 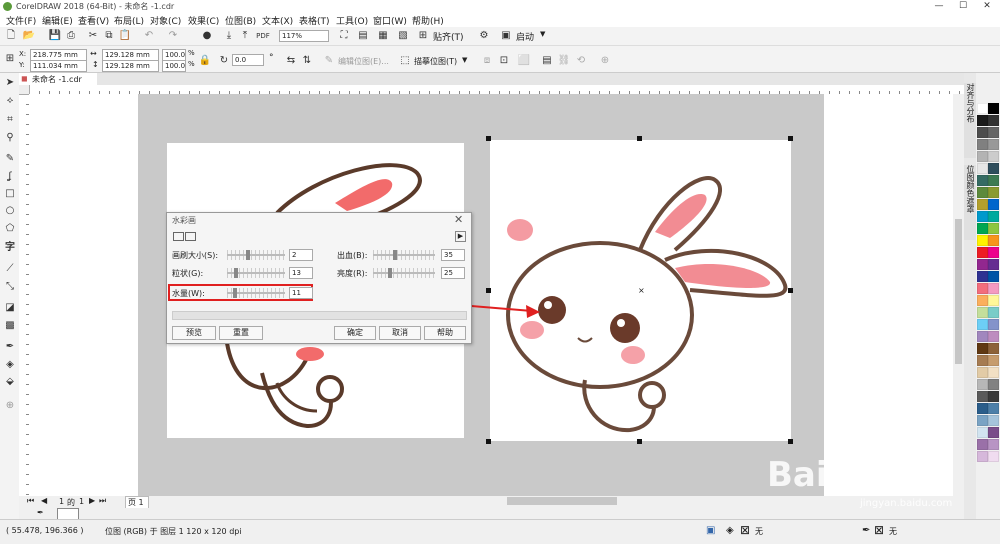 What do you see at coordinates (344, 36) in the screenshot?
I see `full-screen-icon: ⛶` at bounding box center [344, 36].